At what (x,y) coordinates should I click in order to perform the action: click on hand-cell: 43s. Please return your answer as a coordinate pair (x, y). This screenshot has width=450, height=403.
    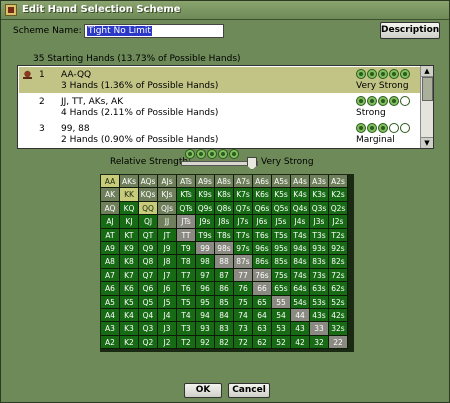
    Looking at the image, I should click on (319, 315).